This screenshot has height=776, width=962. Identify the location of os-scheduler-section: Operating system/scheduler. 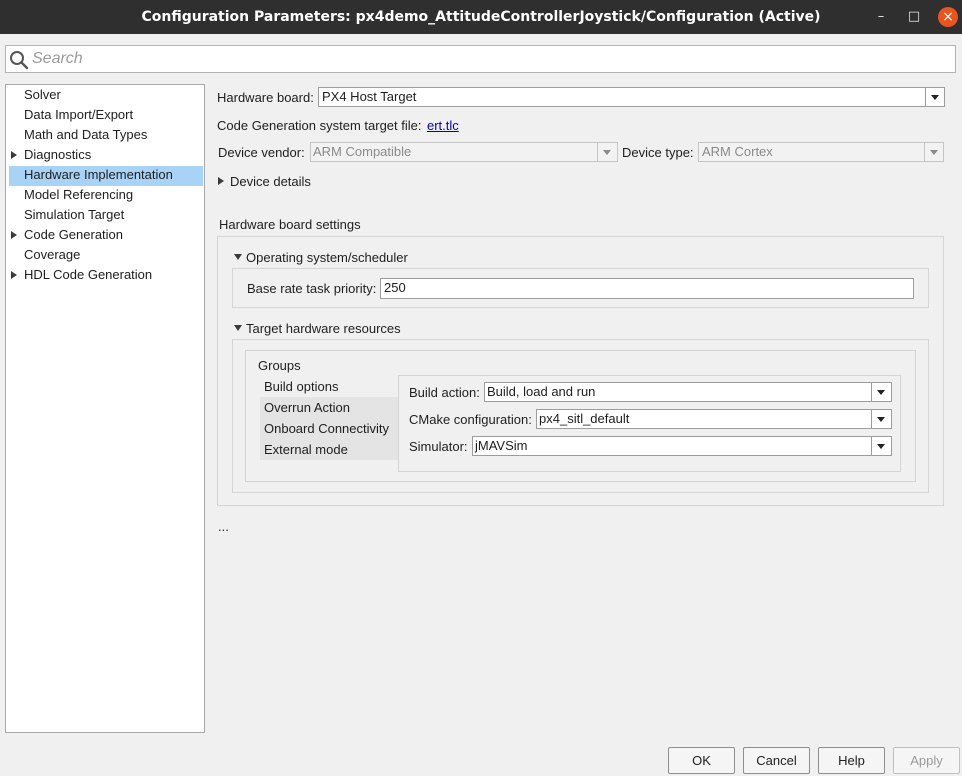
(327, 257).